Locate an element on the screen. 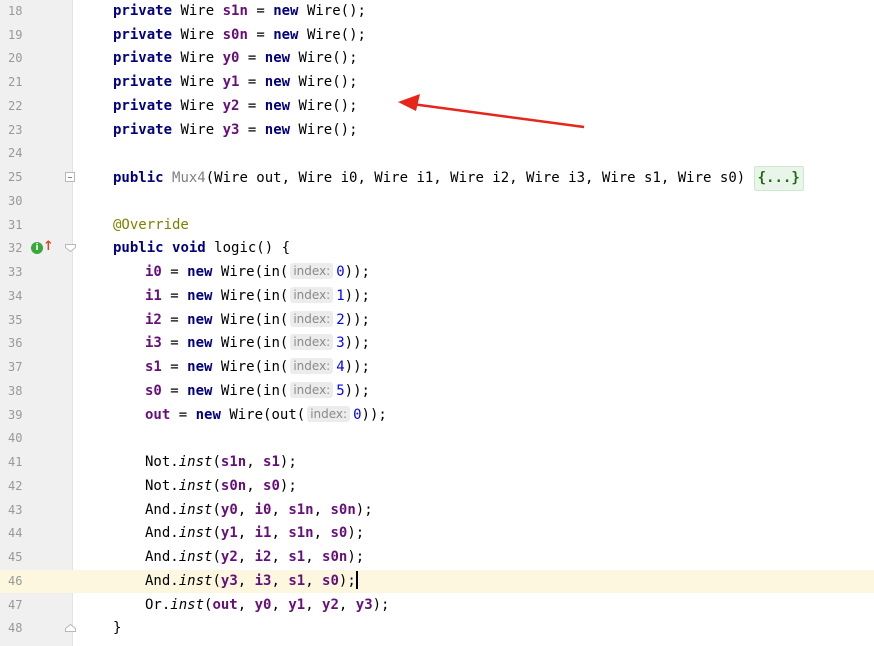 The width and height of the screenshot is (874, 646). line-number: 23 is located at coordinates (15, 130).